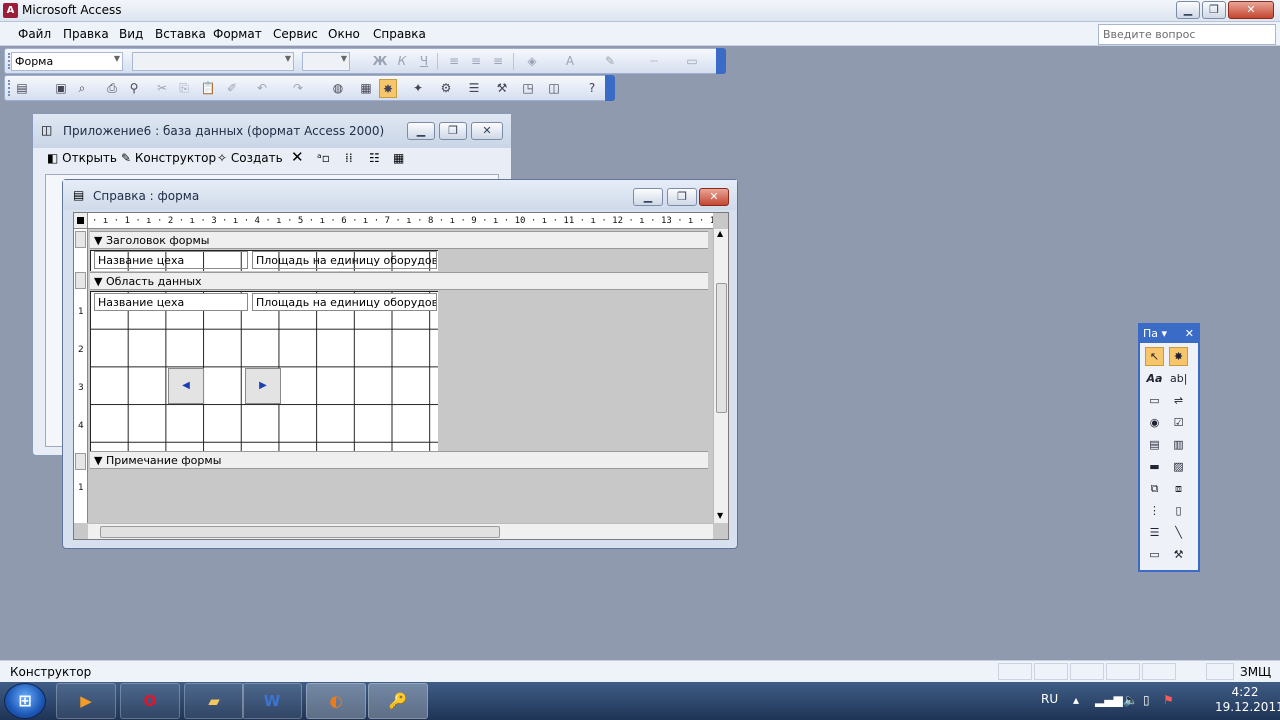 This screenshot has width=1280, height=720. Describe the element at coordinates (1109, 700) in the screenshot. I see `network-icon: ▂▄▆` at that location.